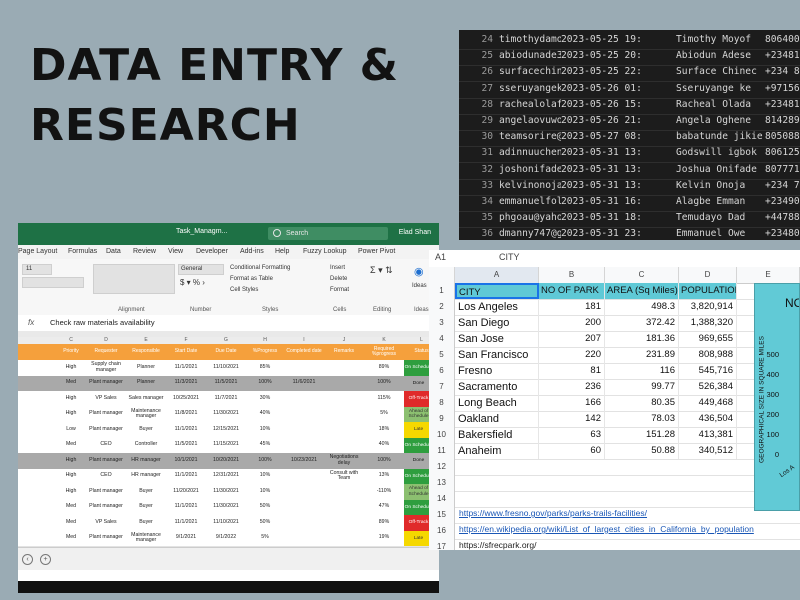  I want to click on task-cell: CEO, so click(106, 446).